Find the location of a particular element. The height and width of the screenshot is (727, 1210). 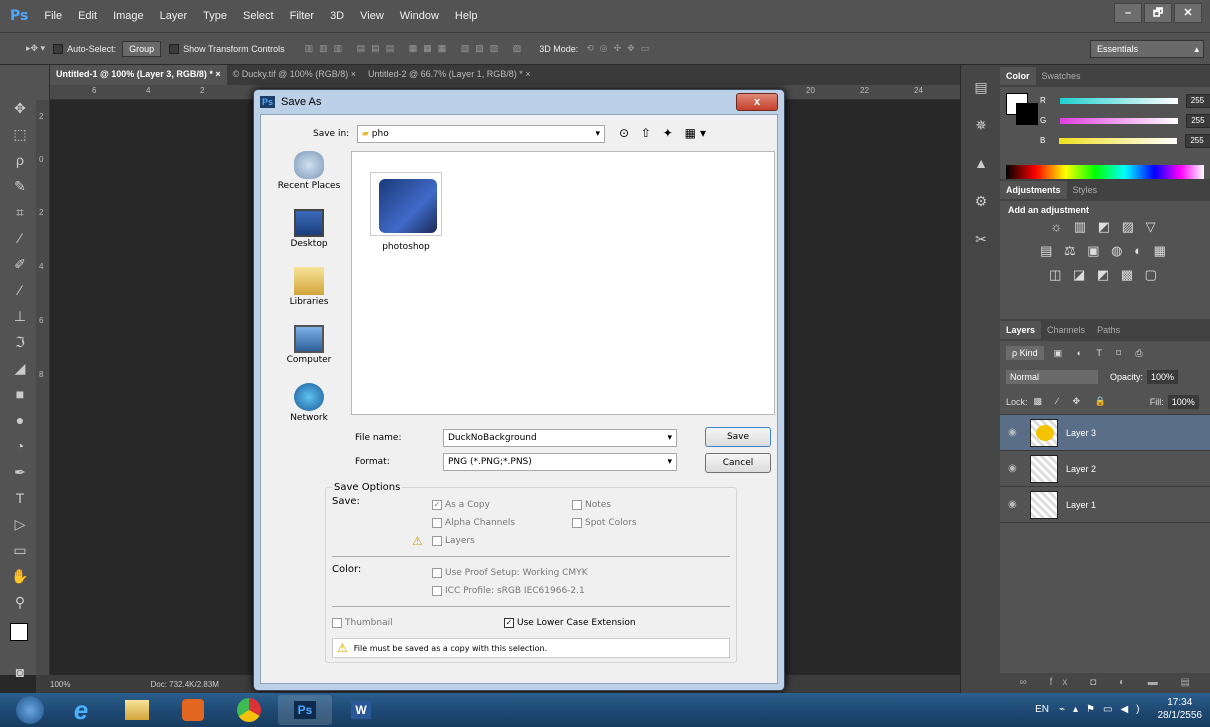

move-tool-icon: ✥ is located at coordinates (20, 108).